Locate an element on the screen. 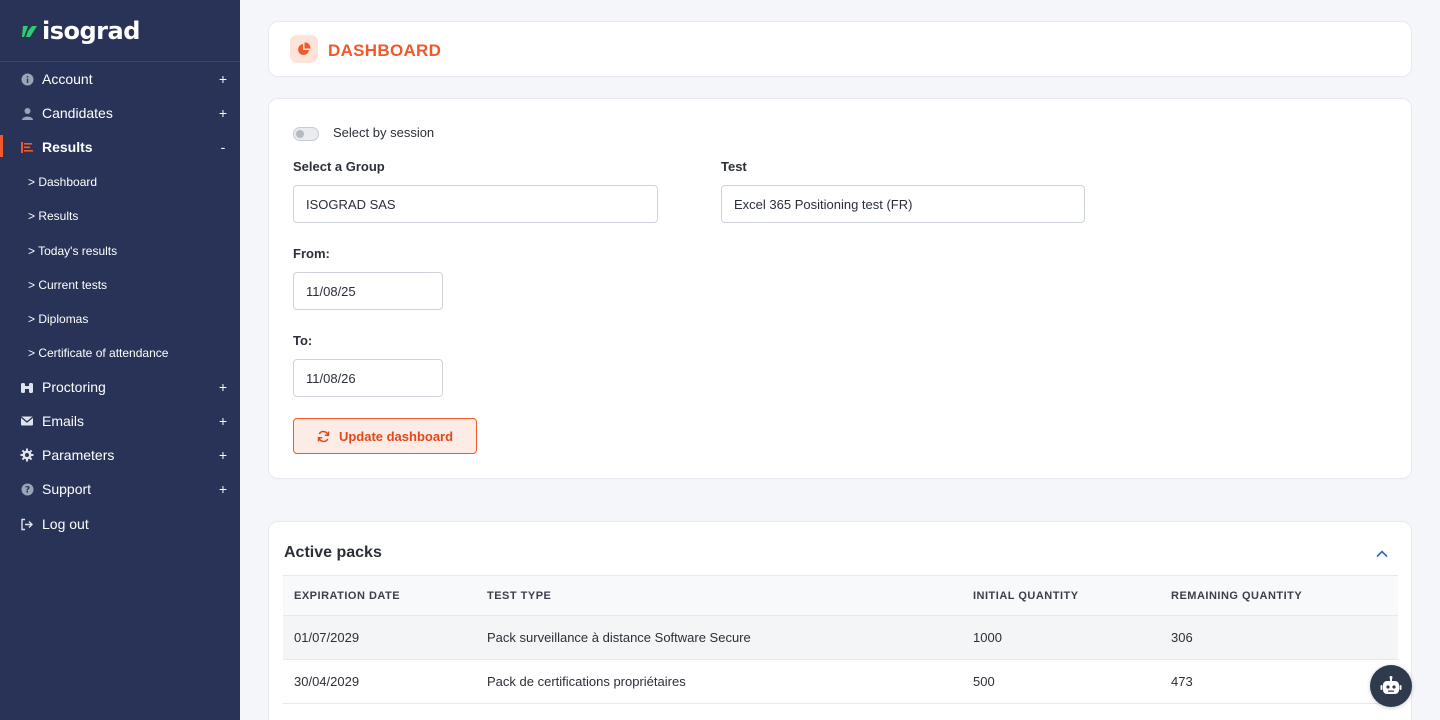  sidebar-item-emails: Emails + is located at coordinates (120, 421).